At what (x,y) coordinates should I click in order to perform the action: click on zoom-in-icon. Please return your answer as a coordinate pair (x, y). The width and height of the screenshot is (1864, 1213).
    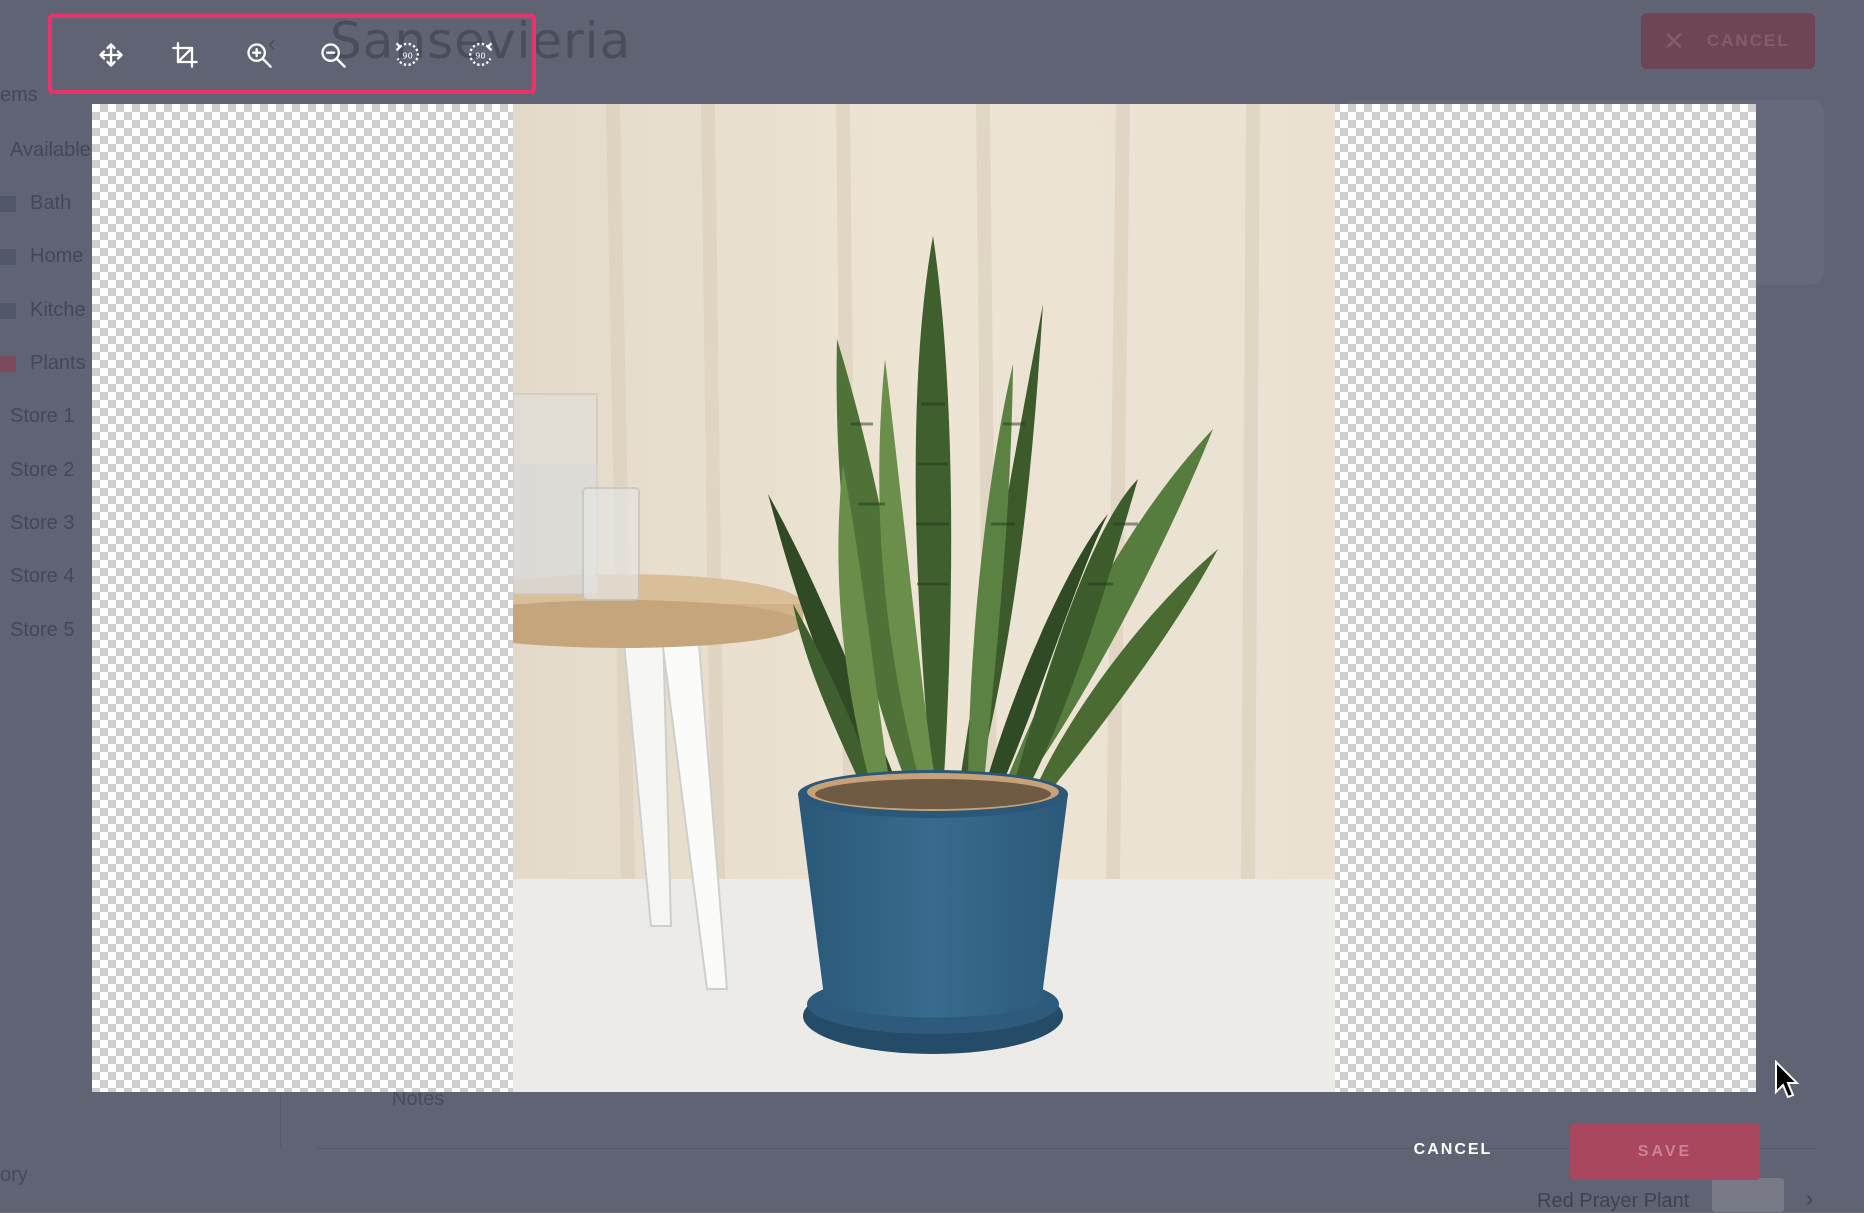
    Looking at the image, I should click on (259, 55).